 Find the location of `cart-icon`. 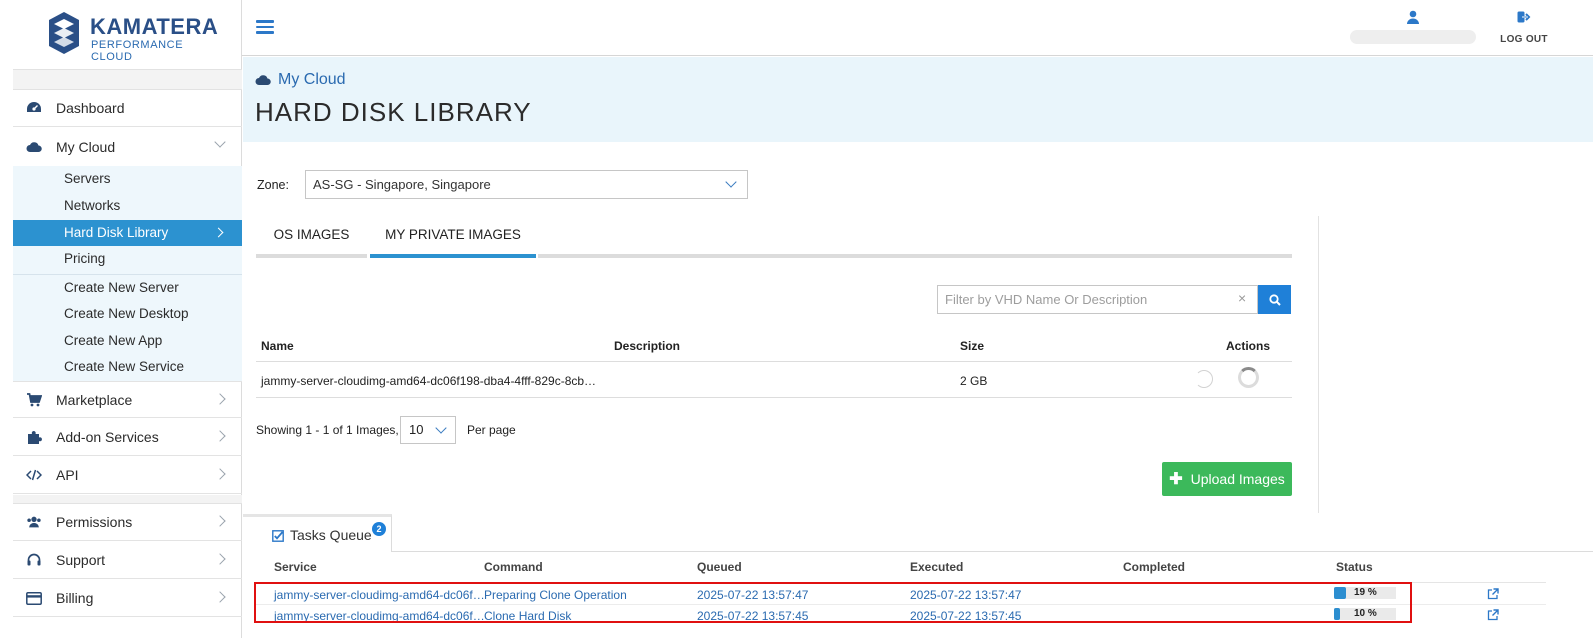

cart-icon is located at coordinates (34, 400).